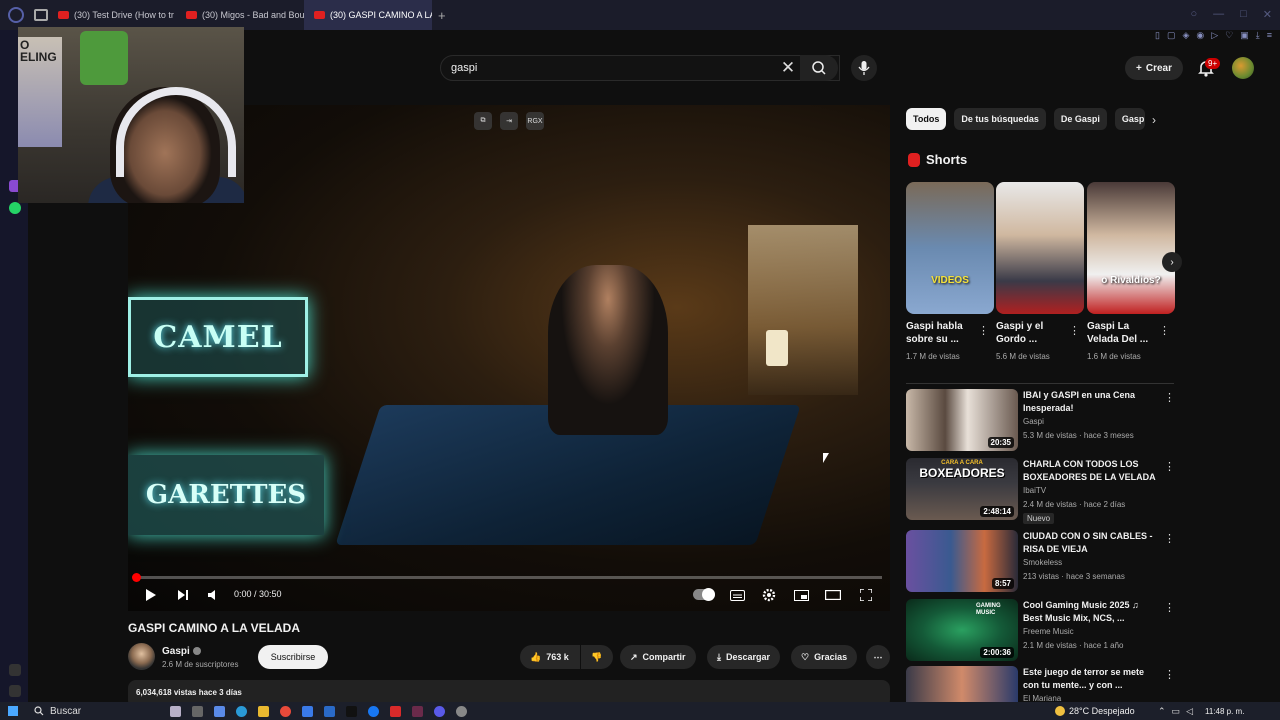 Image resolution: width=1280 pixels, height=720 pixels. I want to click on play-icon: ▷, so click(1214, 37).